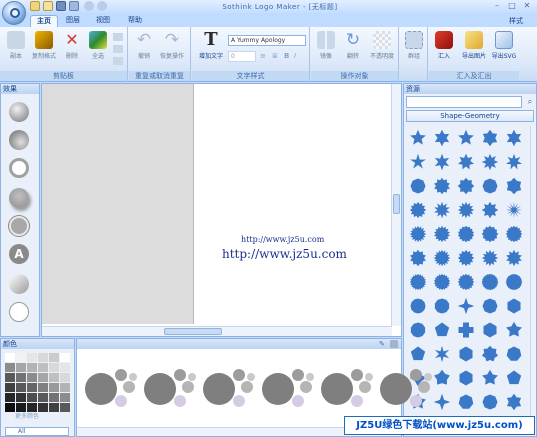 The height and width of the screenshot is (437, 537). What do you see at coordinates (288, 56) in the screenshot?
I see `bold-icon: B` at bounding box center [288, 56].